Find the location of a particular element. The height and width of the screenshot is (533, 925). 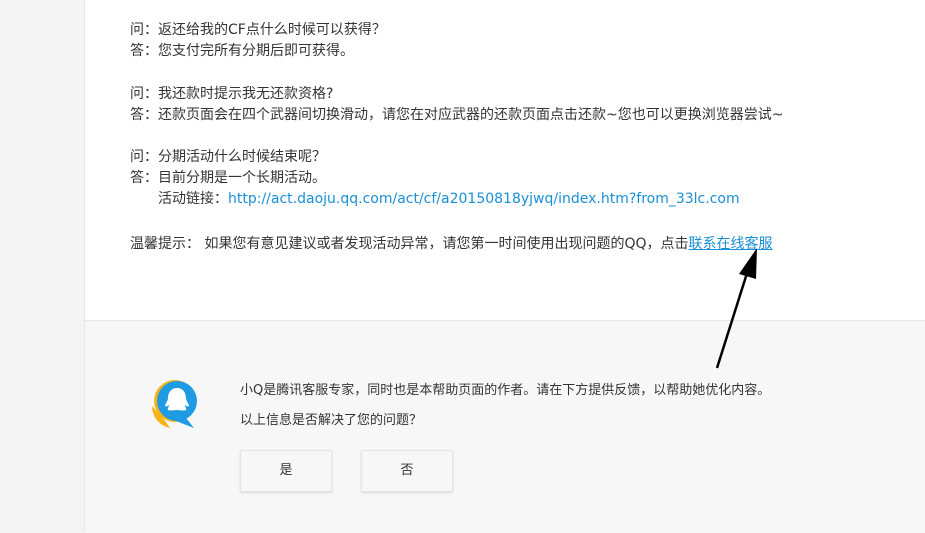

contact-support-link: 联系在线客服 is located at coordinates (731, 244).